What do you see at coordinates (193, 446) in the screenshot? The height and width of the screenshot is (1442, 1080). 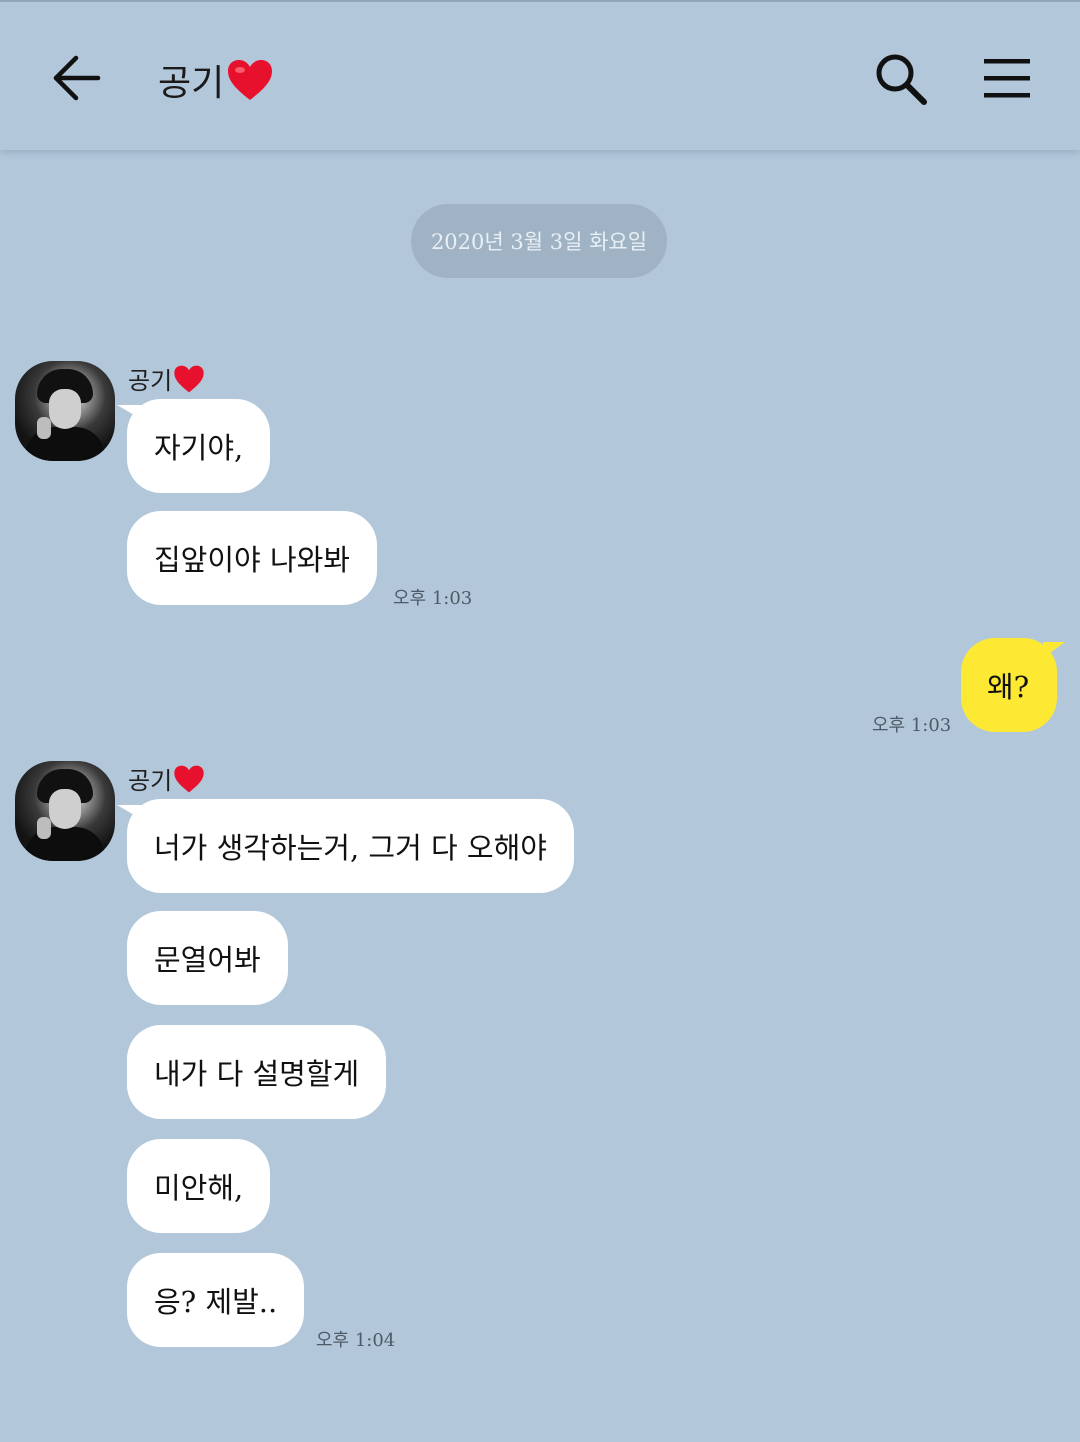 I see `message-bubble: 자기야,` at bounding box center [193, 446].